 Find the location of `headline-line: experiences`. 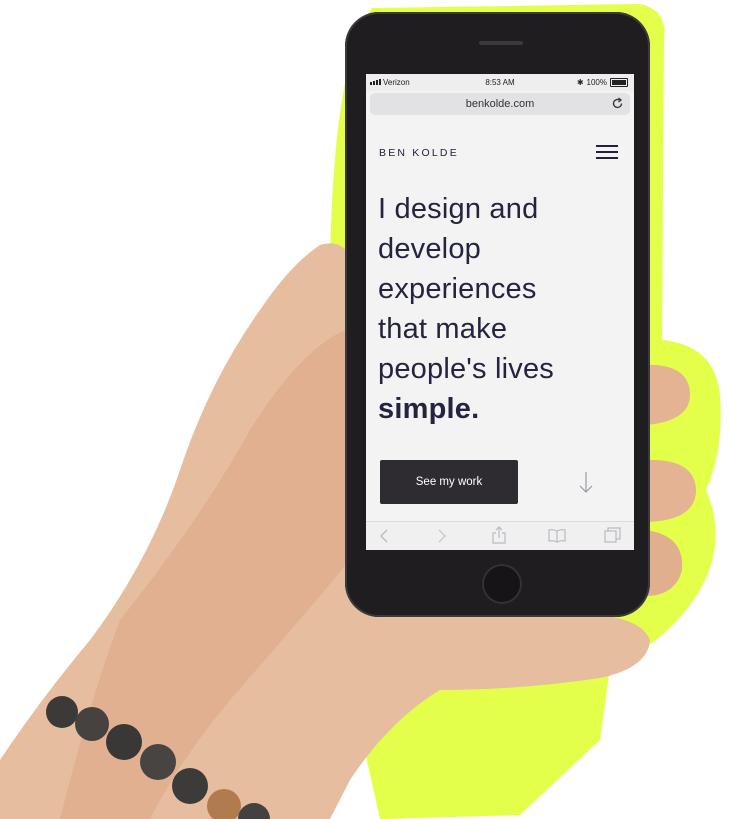

headline-line: experiences is located at coordinates (457, 289).